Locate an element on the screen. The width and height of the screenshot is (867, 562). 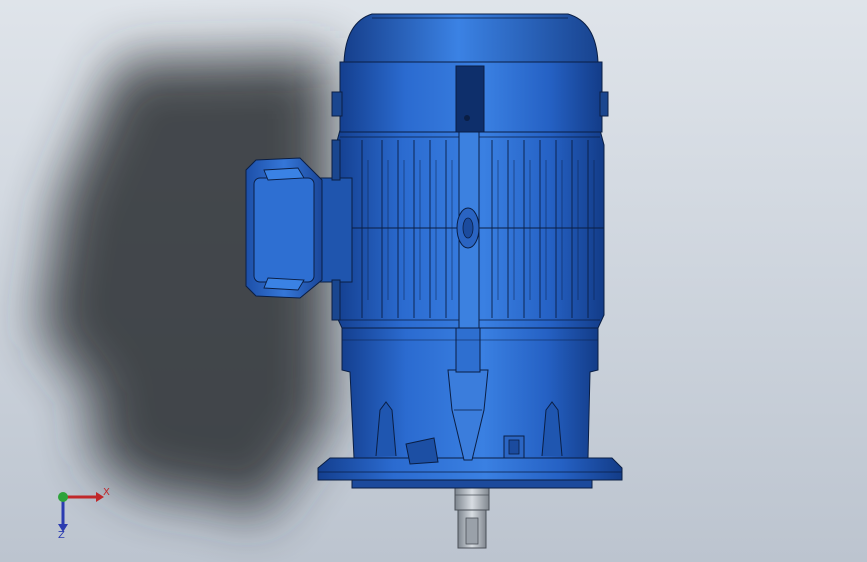
fan-cover is located at coordinates (470, 73).